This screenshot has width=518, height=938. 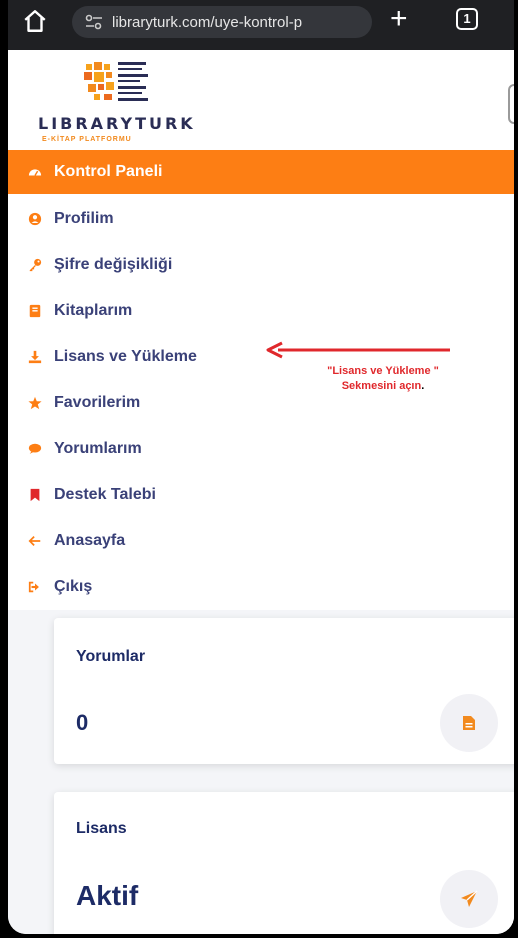 I want to click on menu-item-label: Anasayfa, so click(x=90, y=540).